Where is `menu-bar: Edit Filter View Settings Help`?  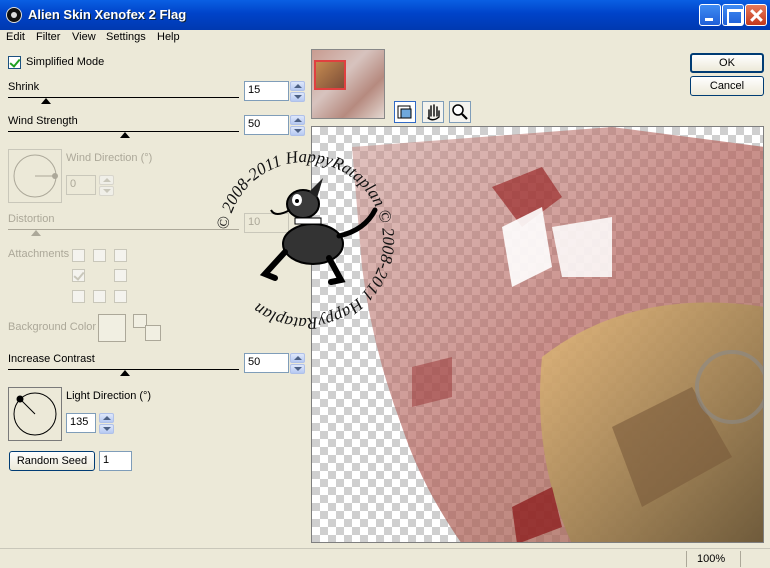 menu-bar: Edit Filter View Settings Help is located at coordinates (385, 38).